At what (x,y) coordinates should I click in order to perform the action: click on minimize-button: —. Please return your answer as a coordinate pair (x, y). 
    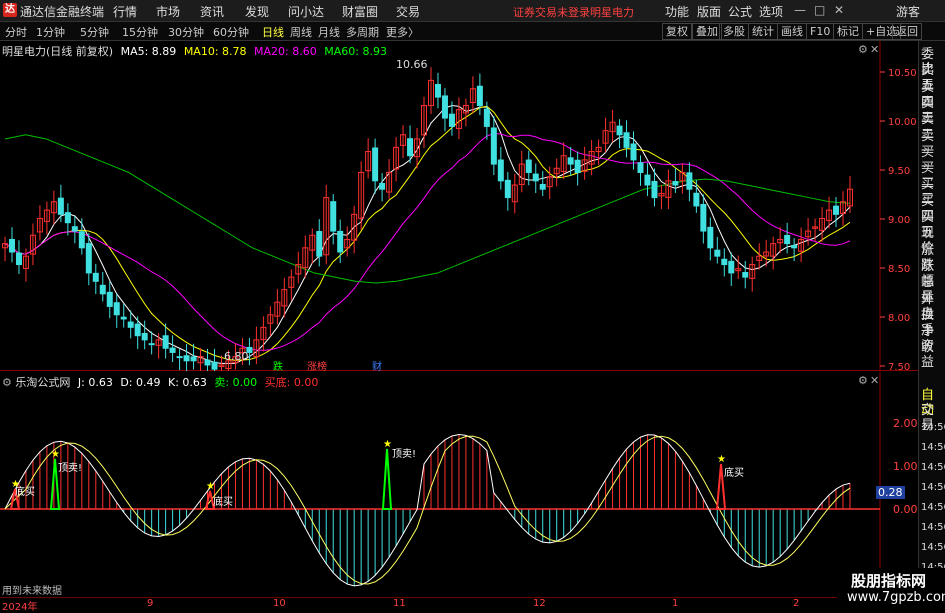
    Looking at the image, I should click on (800, 10).